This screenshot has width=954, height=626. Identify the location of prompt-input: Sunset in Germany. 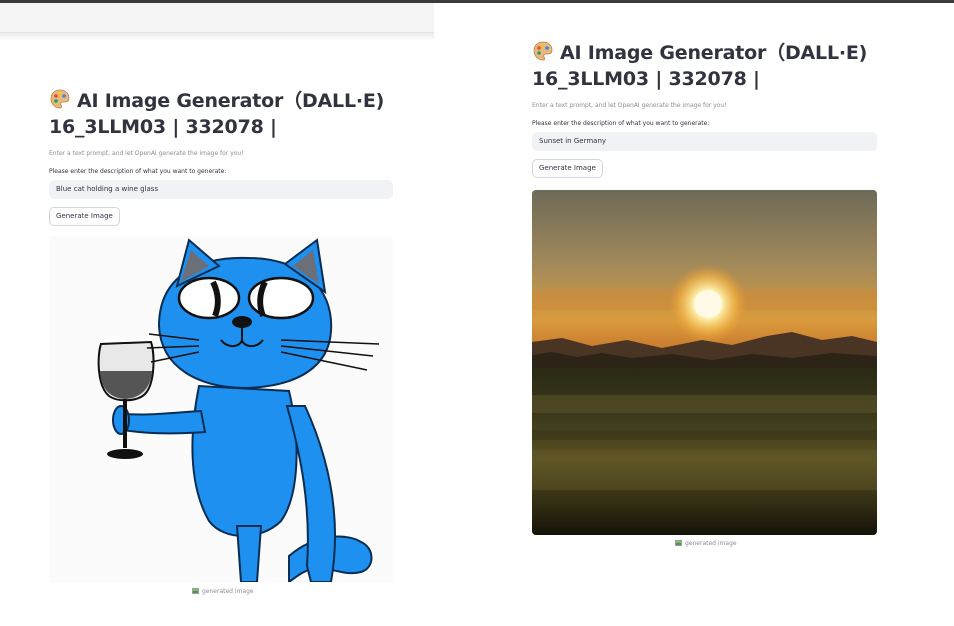
(704, 141).